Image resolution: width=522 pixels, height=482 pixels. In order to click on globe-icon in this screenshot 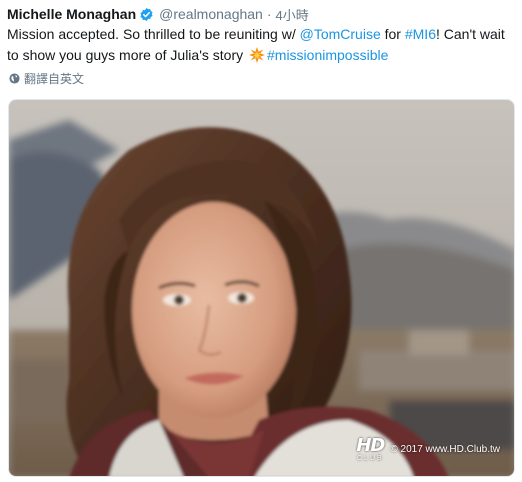, I will do `click(14, 78)`.